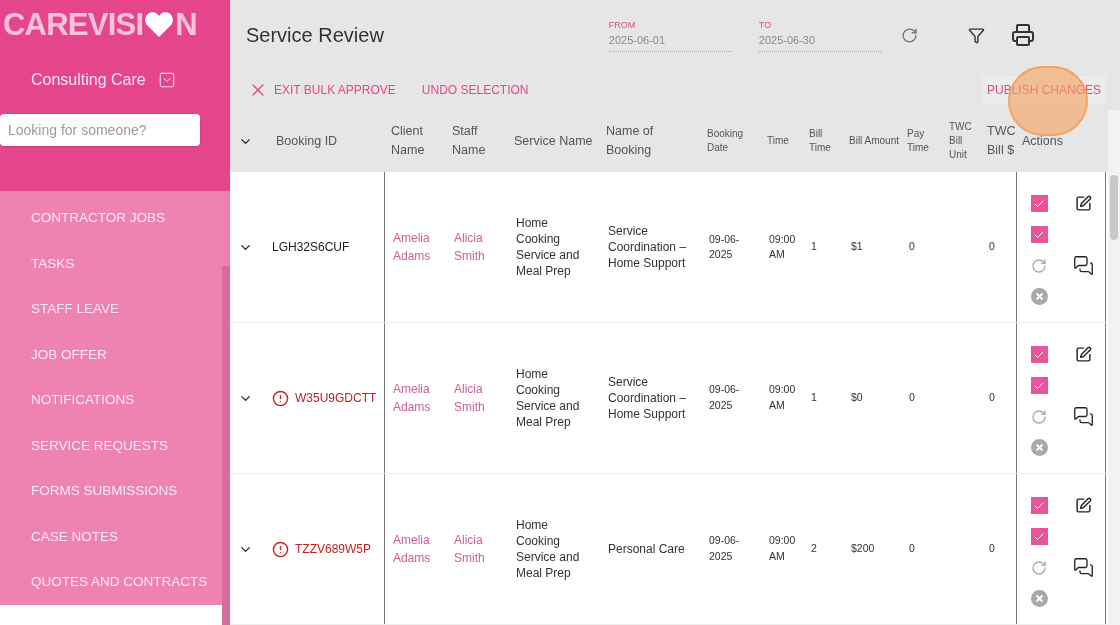  What do you see at coordinates (111, 400) in the screenshot?
I see `sidebar-item: NOTIFICATIONS` at bounding box center [111, 400].